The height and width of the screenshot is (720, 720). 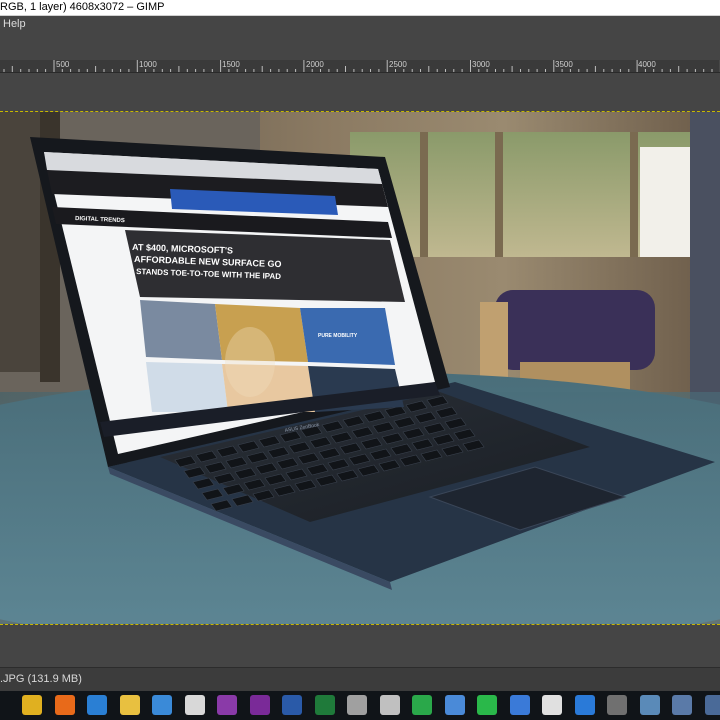 I want to click on toolbar-area, so click(x=360, y=46).